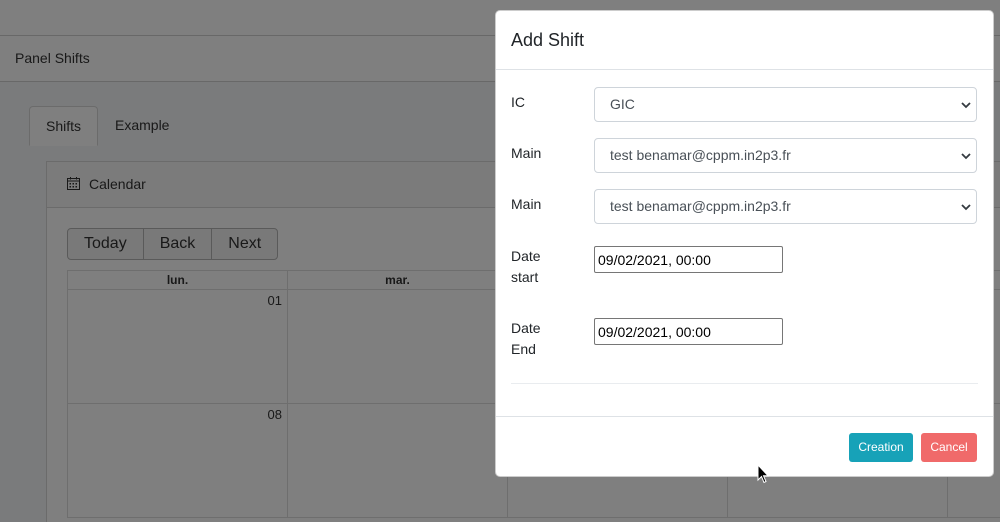 This screenshot has height=522, width=1000. What do you see at coordinates (744, 447) in the screenshot?
I see `modal-footer: Creation Cancel` at bounding box center [744, 447].